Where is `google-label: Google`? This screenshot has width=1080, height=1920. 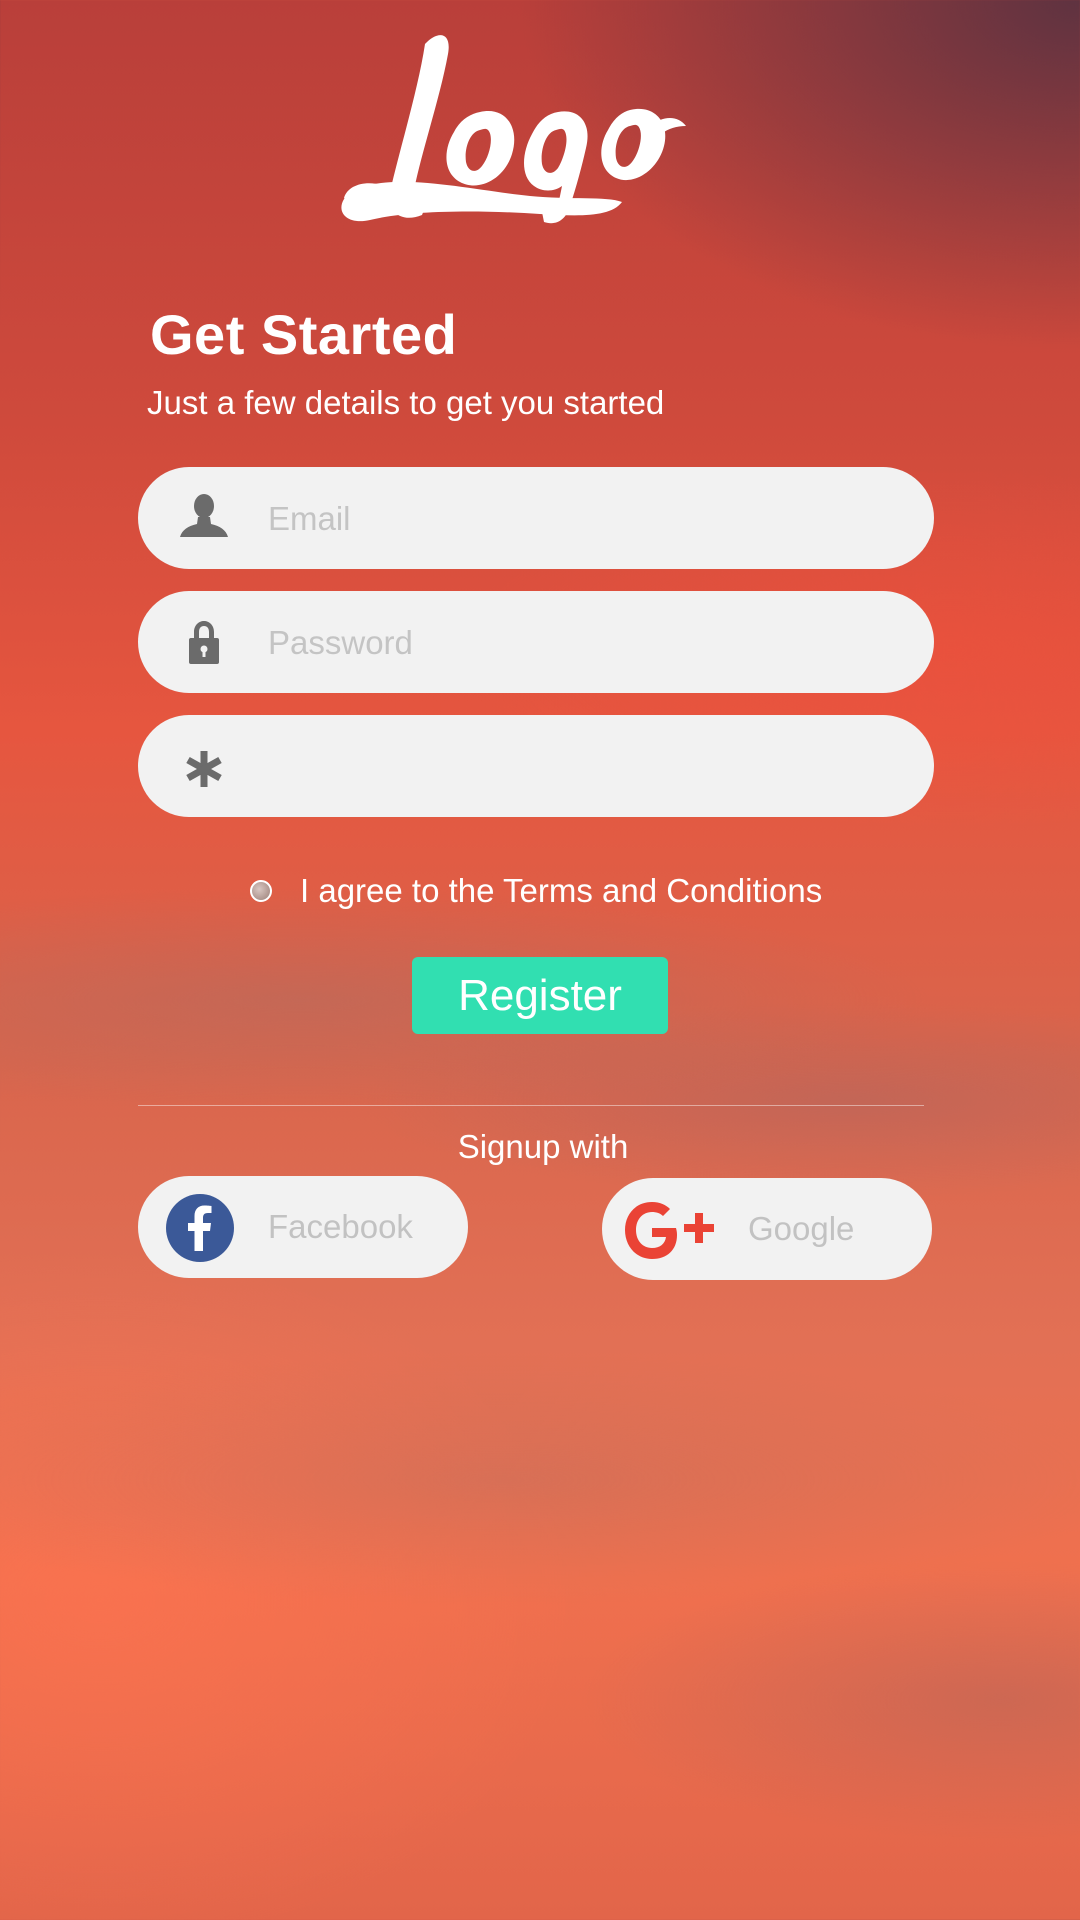
google-label: Google is located at coordinates (801, 1228).